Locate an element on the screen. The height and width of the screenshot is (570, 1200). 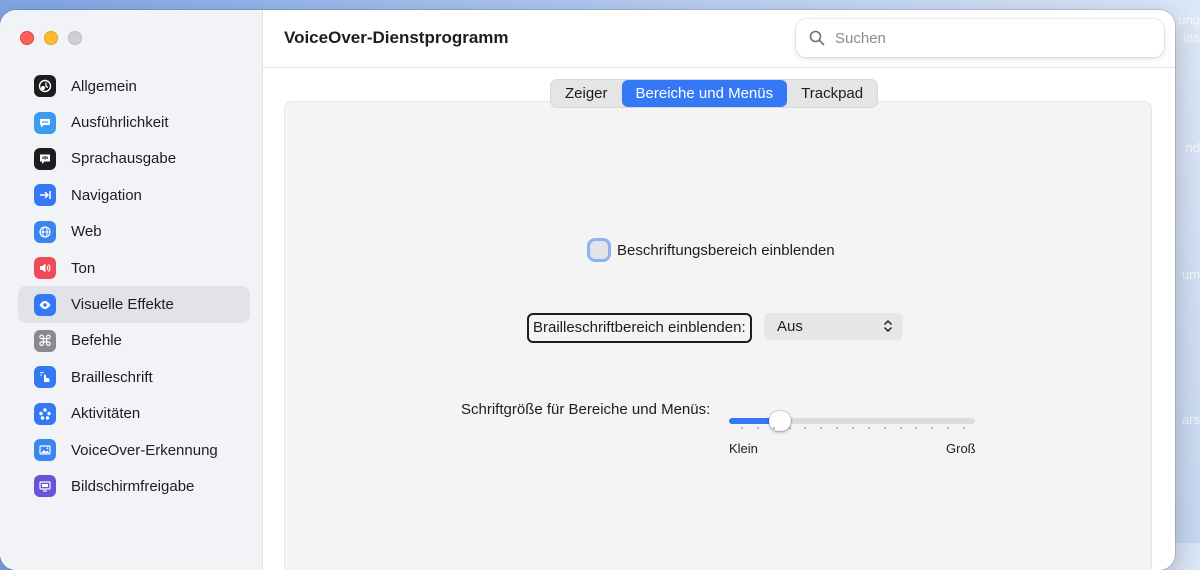
minimize-window-button is located at coordinates (51, 38).